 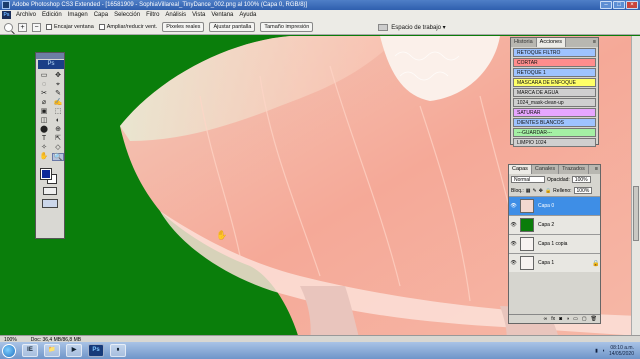 I want to click on vertical-scrollbar, so click(x=635, y=189).